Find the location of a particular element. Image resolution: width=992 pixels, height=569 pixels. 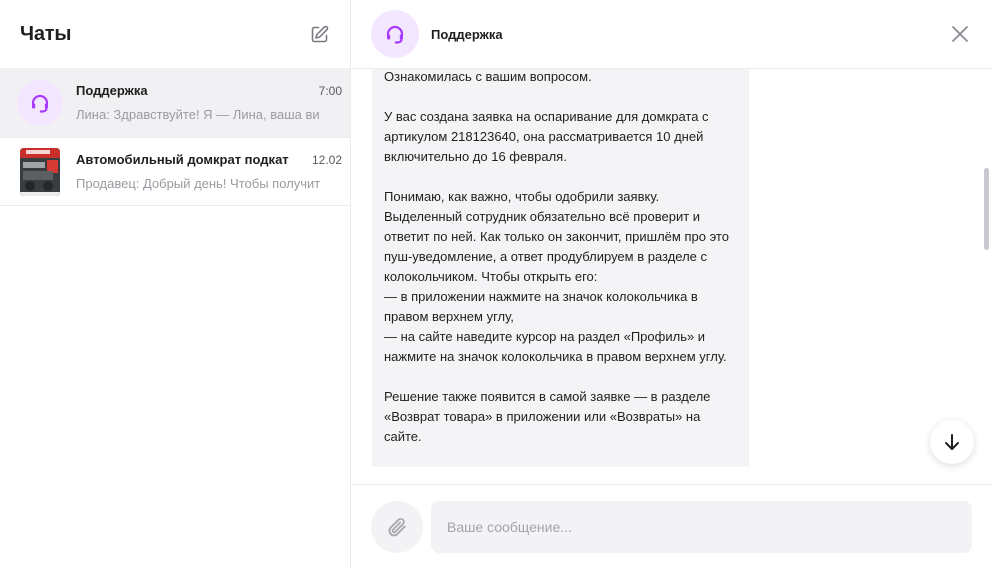

product-thumbnail is located at coordinates (40, 171).